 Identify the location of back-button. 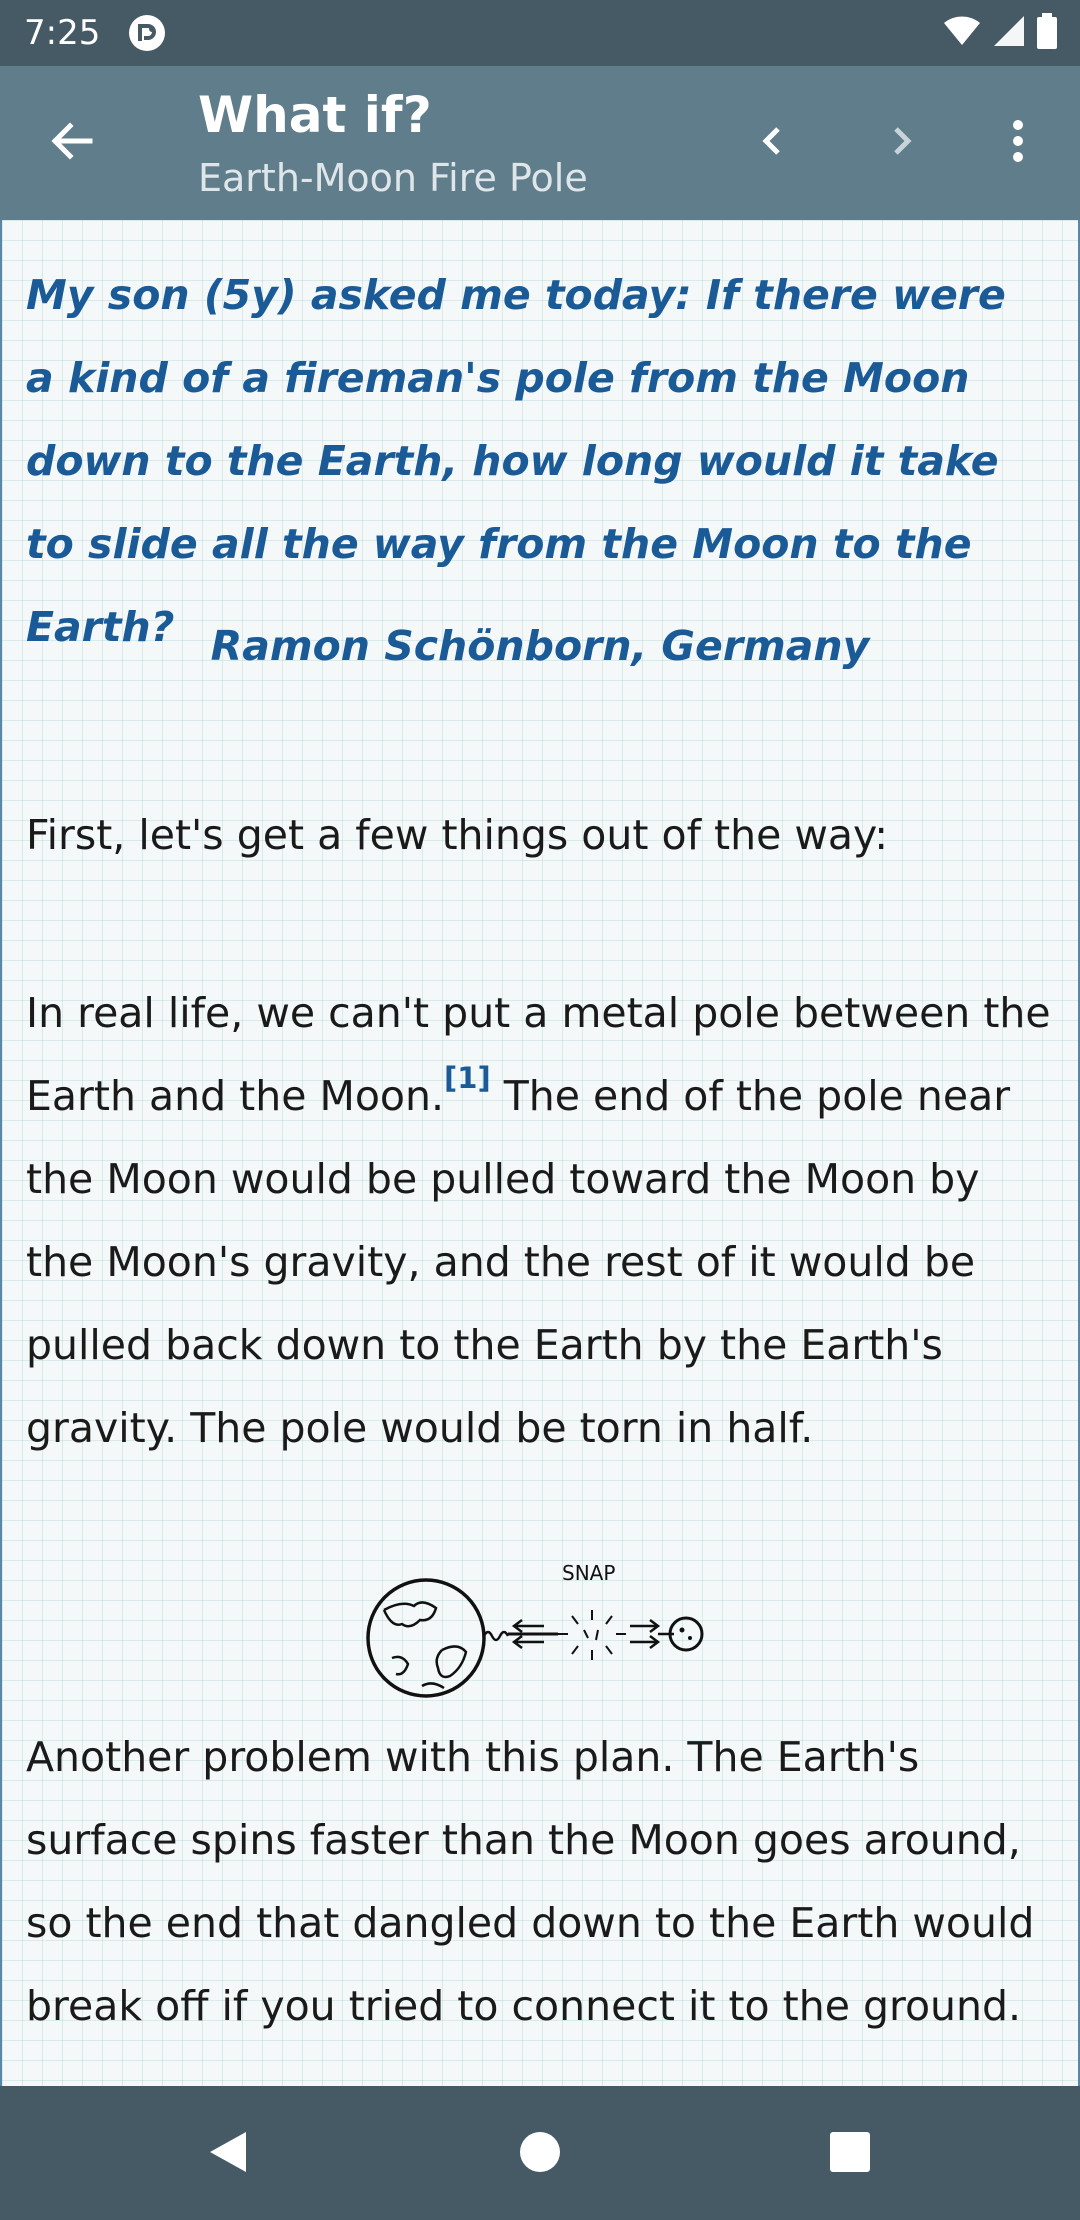
(72, 143).